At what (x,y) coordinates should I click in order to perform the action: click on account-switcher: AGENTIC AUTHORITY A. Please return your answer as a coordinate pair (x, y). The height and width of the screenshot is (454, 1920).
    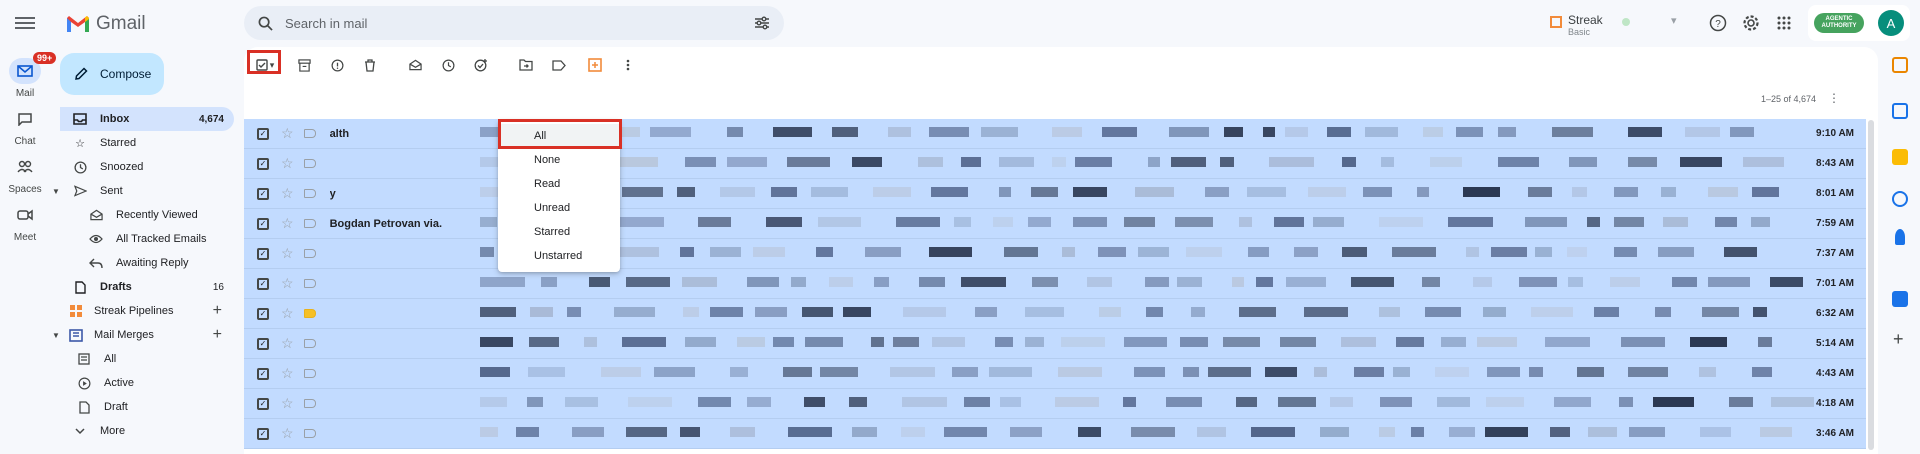
    Looking at the image, I should click on (1859, 23).